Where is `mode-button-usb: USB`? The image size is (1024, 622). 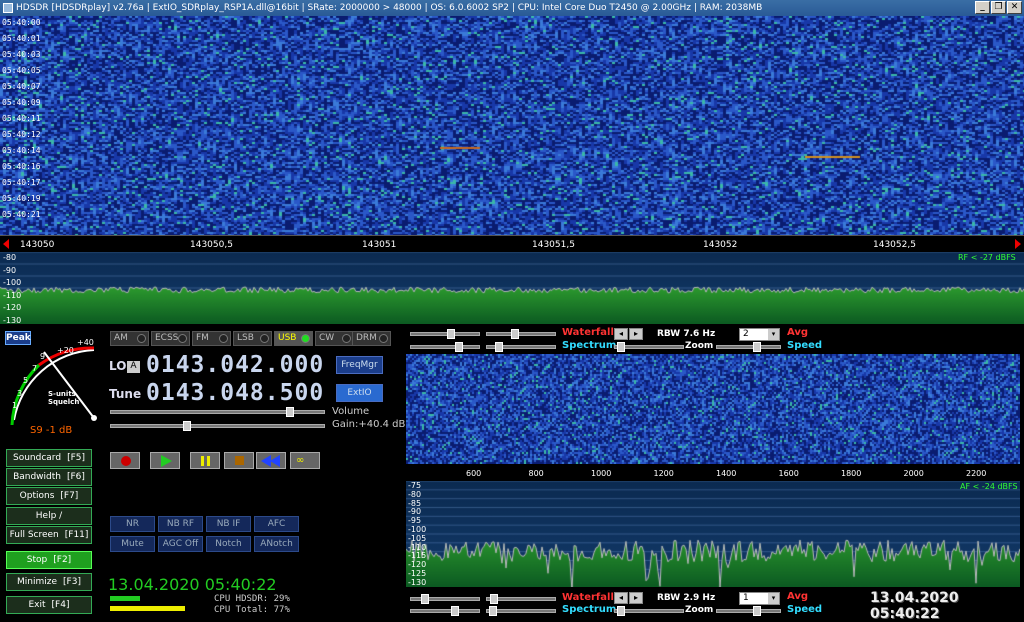 mode-button-usb: USB is located at coordinates (293, 338).